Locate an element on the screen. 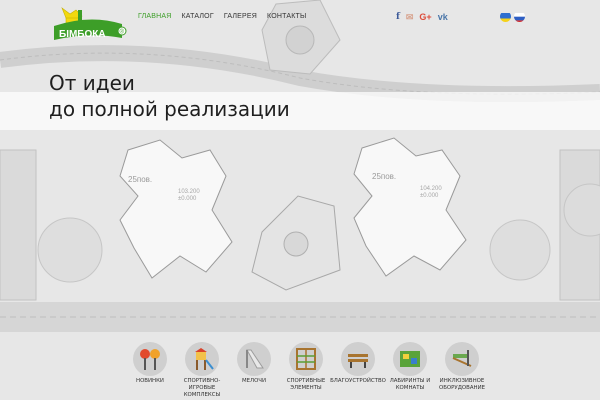 This screenshot has height=400, width=600. category-label: БЛАГОУСТРОЙСТВО is located at coordinates (358, 381).